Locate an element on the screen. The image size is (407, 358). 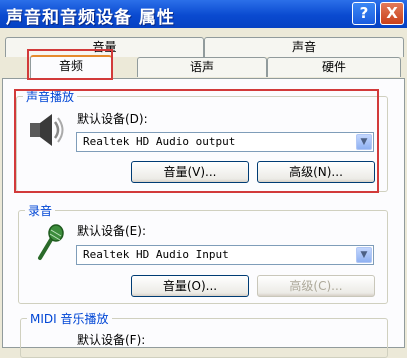
window-title: 声音和音频设备 属性 is located at coordinates (90, 18).